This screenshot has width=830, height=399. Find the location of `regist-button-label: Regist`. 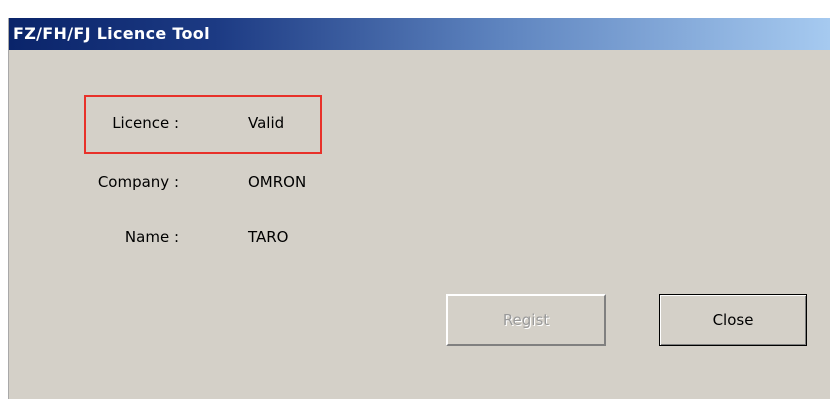

regist-button-label: Regist is located at coordinates (526, 320).